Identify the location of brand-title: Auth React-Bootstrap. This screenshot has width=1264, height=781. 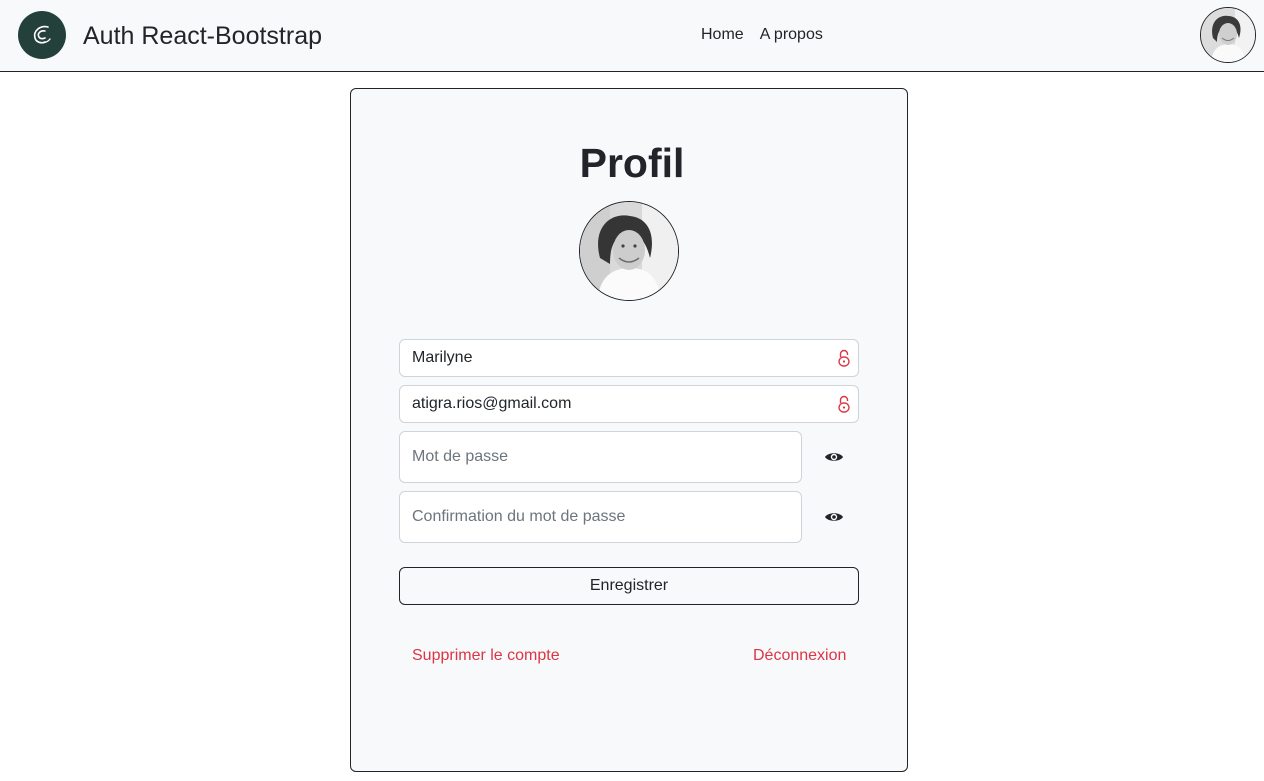
(202, 36).